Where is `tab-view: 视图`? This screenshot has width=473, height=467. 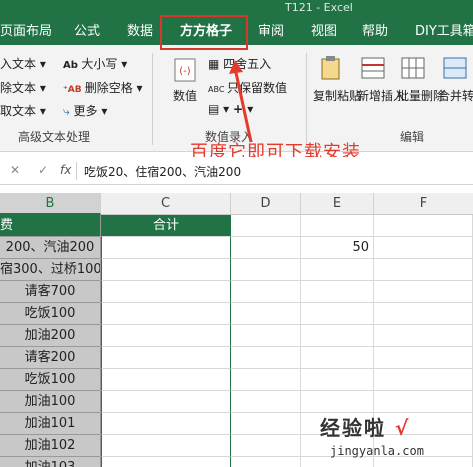
tab-view: 视图 is located at coordinates (324, 29).